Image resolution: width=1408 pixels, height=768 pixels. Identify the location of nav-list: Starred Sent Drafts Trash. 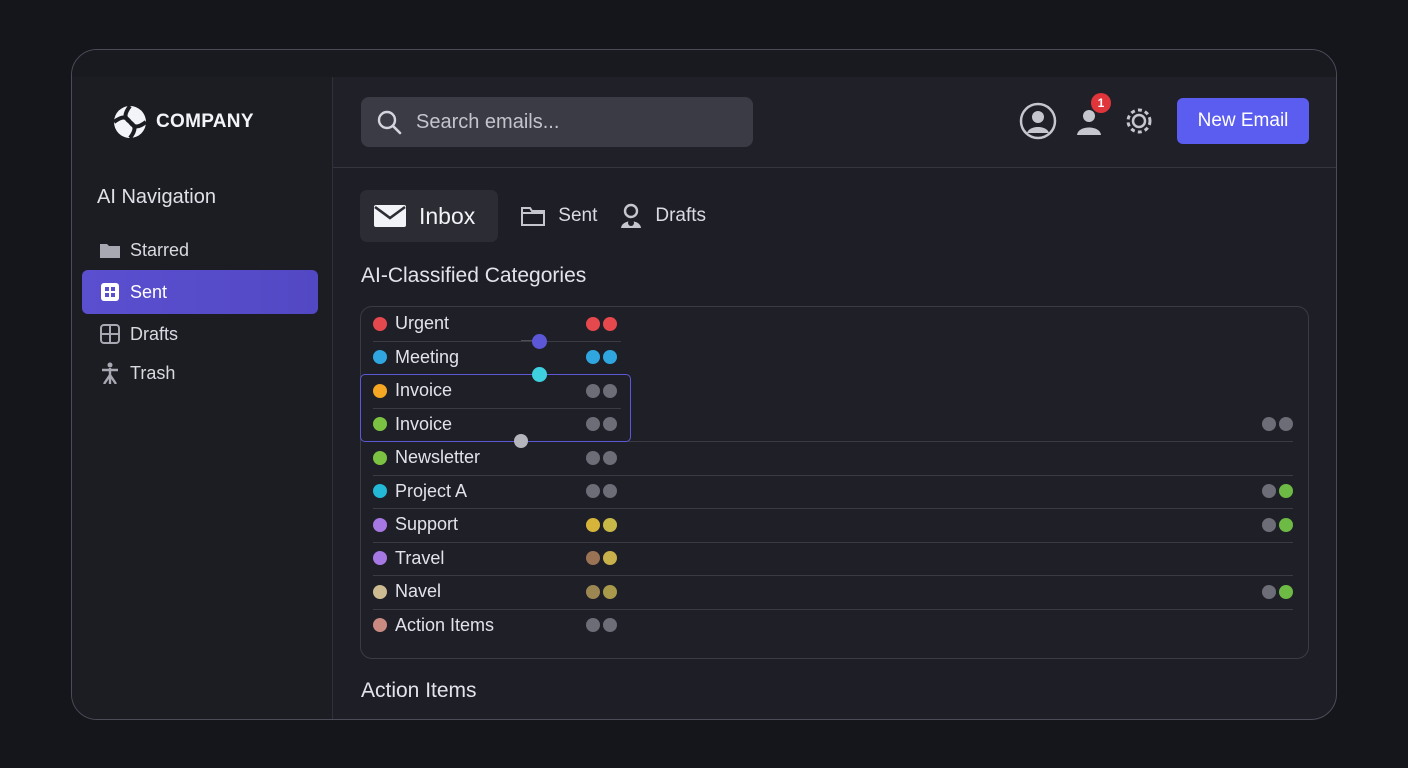
(200, 311).